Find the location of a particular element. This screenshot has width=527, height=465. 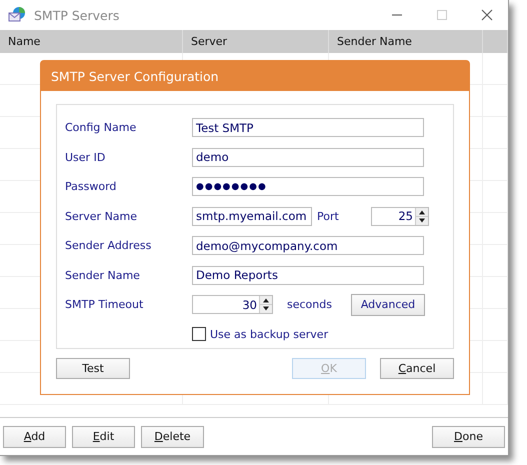

checkbox-label: Use as backup server is located at coordinates (269, 334).